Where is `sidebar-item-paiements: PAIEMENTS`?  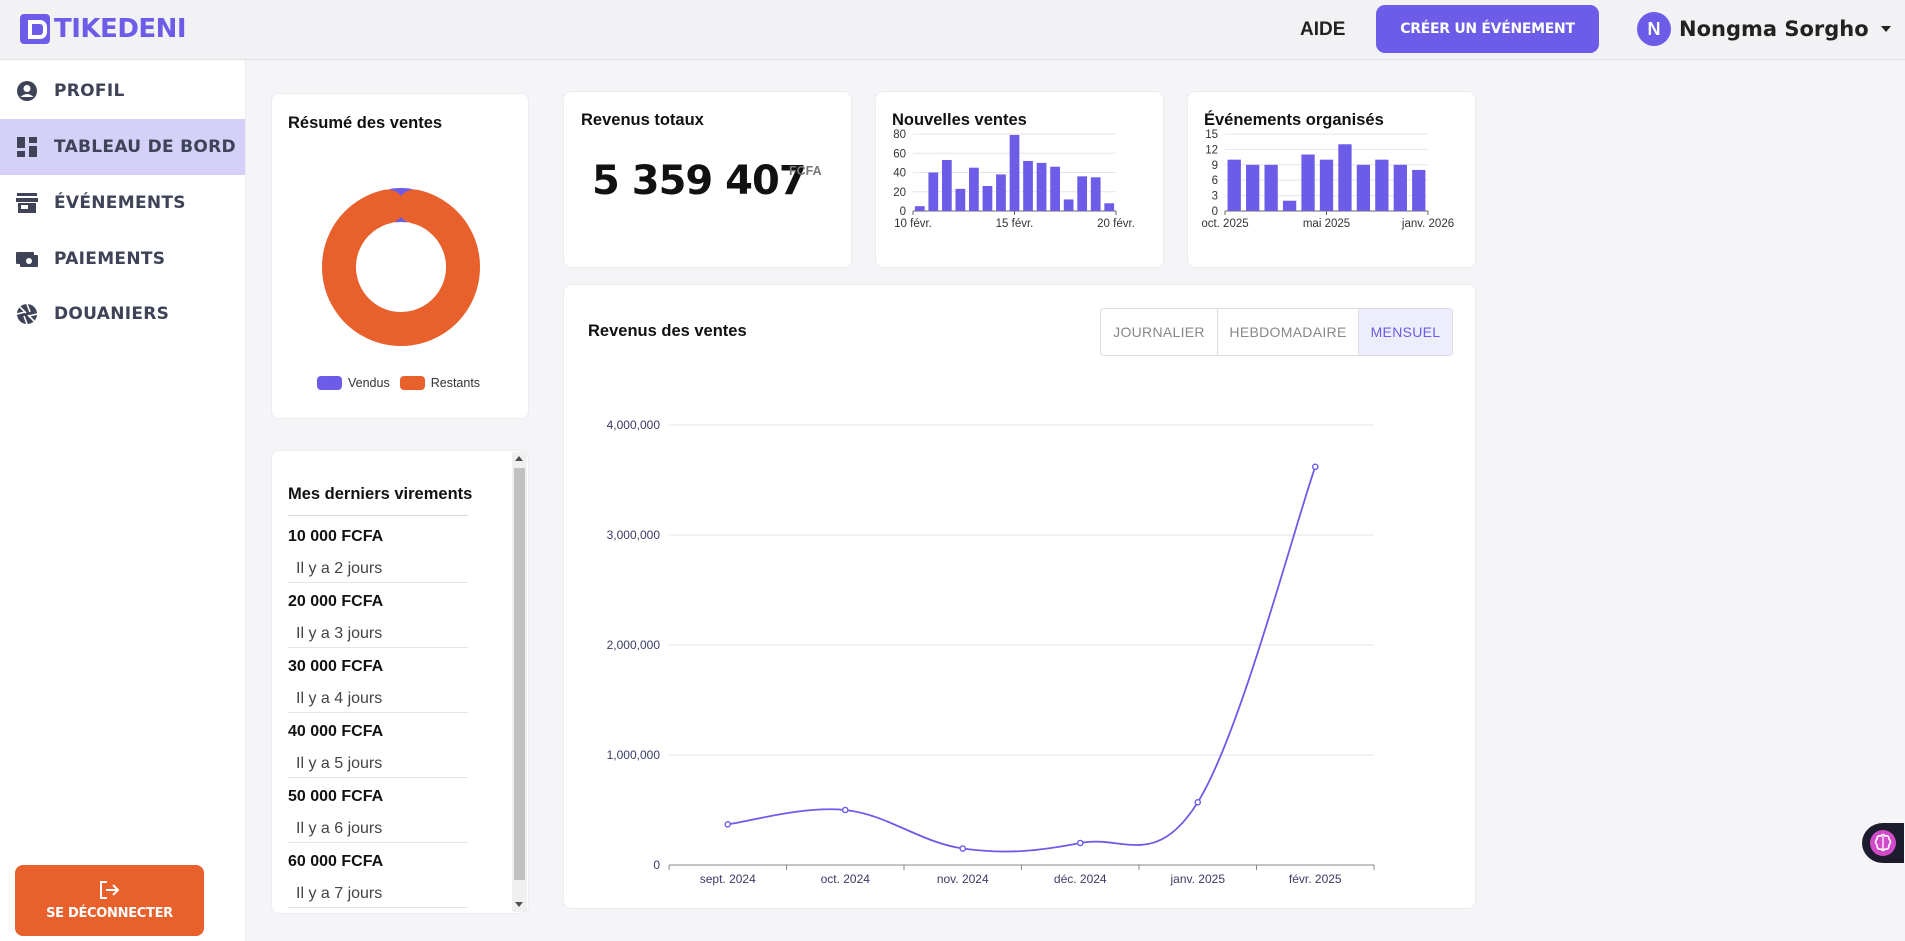
sidebar-item-paiements: PAIEMENTS is located at coordinates (122, 259).